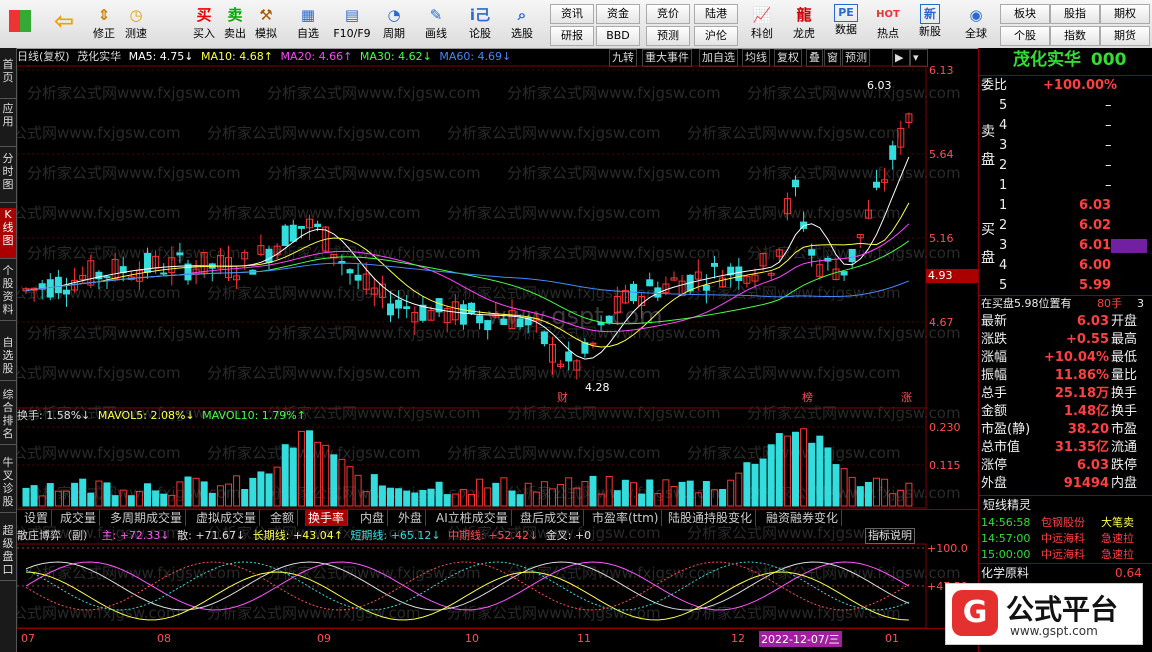 The width and height of the screenshot is (1152, 652). I want to click on shanghai-london-button: 沪伦, so click(716, 36).